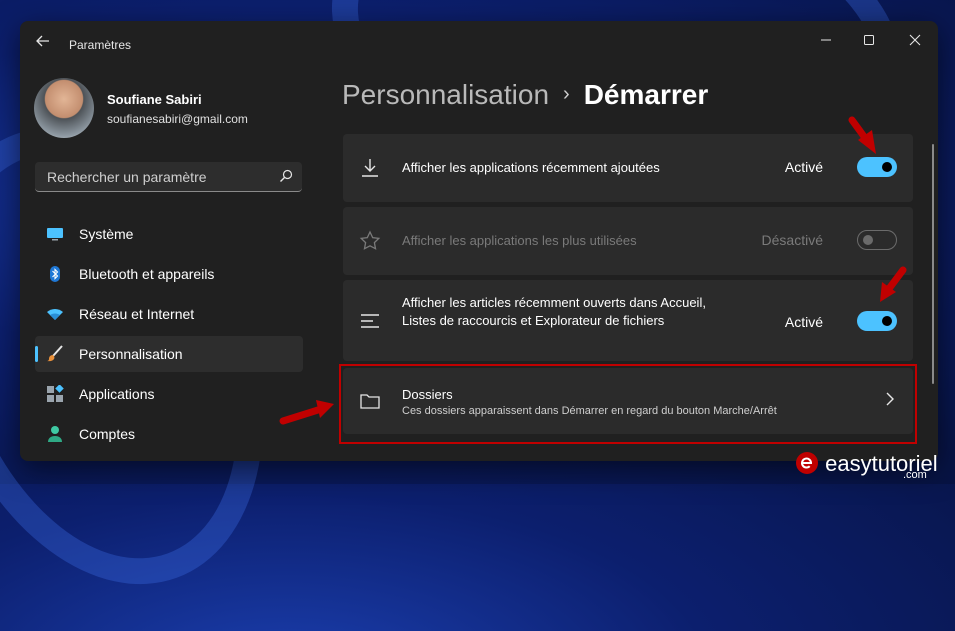  What do you see at coordinates (807, 463) in the screenshot?
I see `easytutoriel-logo-icon` at bounding box center [807, 463].